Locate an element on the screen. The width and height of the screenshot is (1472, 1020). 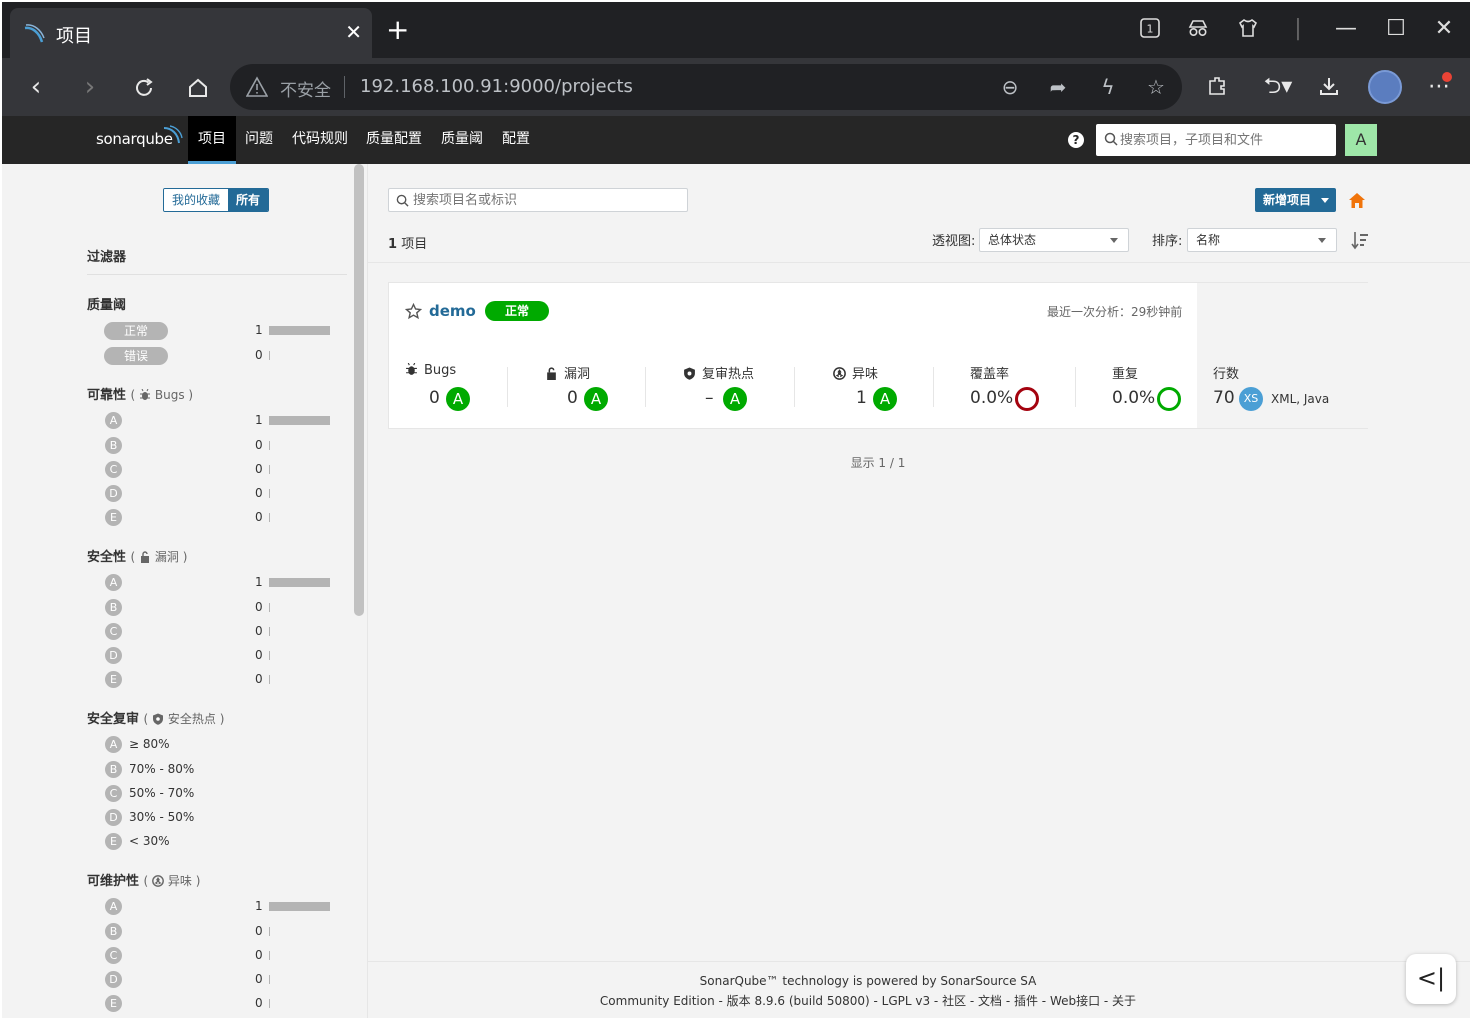
nav-issues: 问题 is located at coordinates (259, 140).